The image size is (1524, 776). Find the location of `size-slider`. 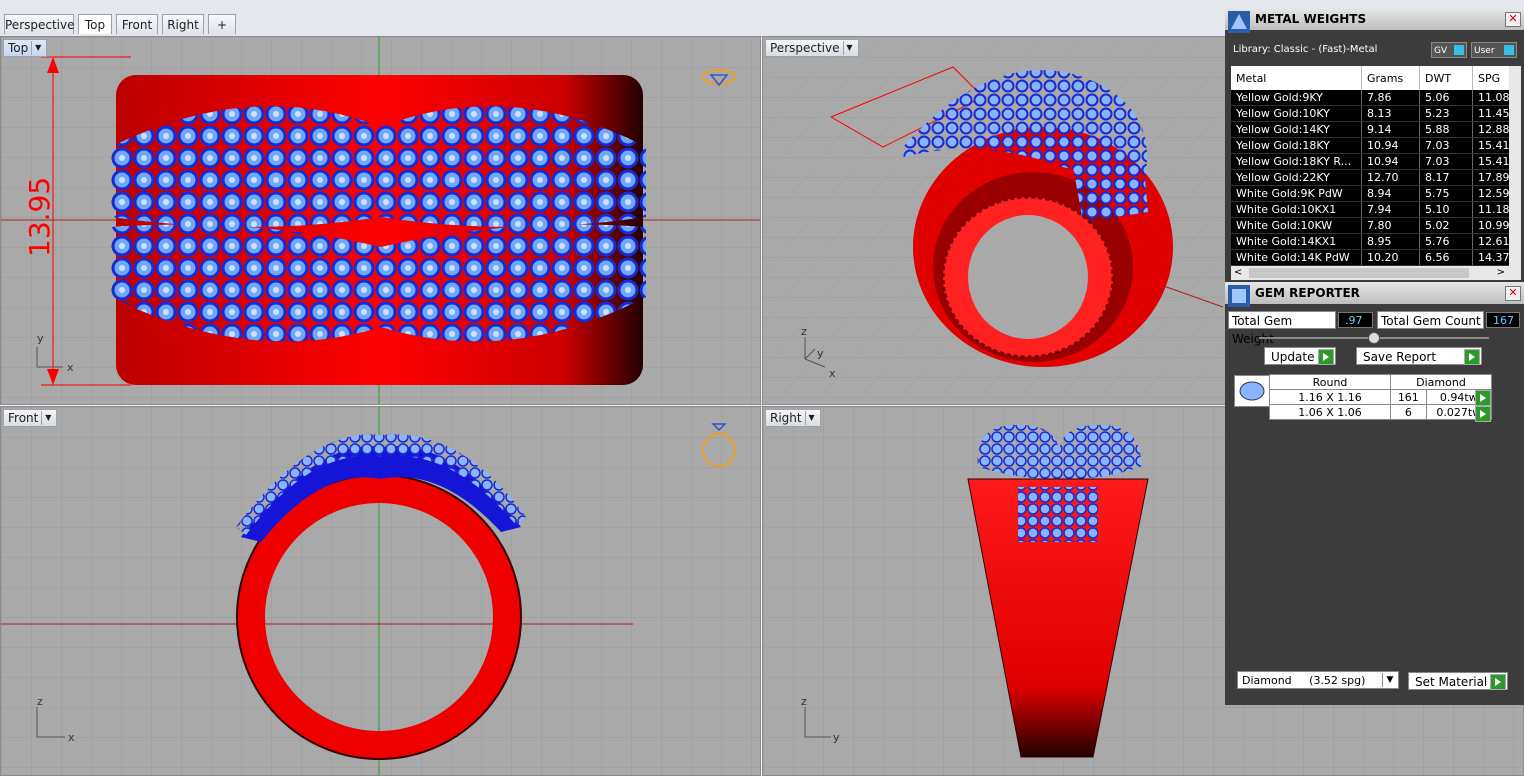

size-slider is located at coordinates (1374, 338).